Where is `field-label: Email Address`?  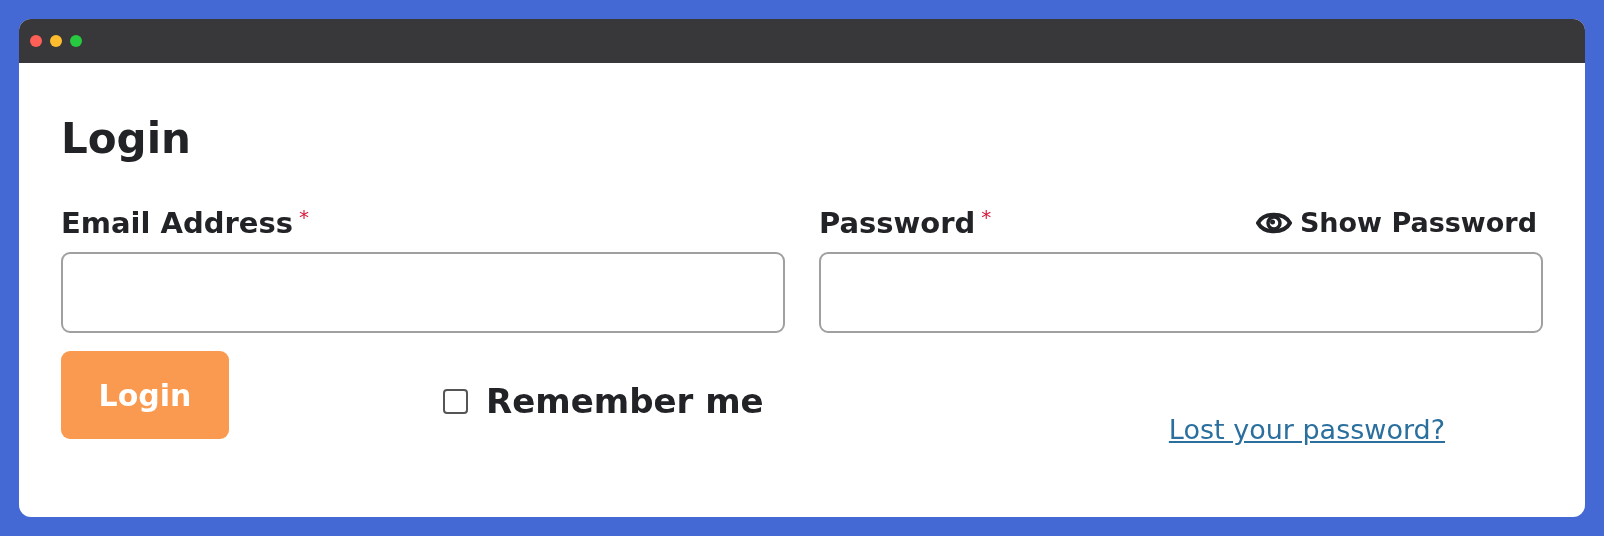 field-label: Email Address is located at coordinates (177, 223).